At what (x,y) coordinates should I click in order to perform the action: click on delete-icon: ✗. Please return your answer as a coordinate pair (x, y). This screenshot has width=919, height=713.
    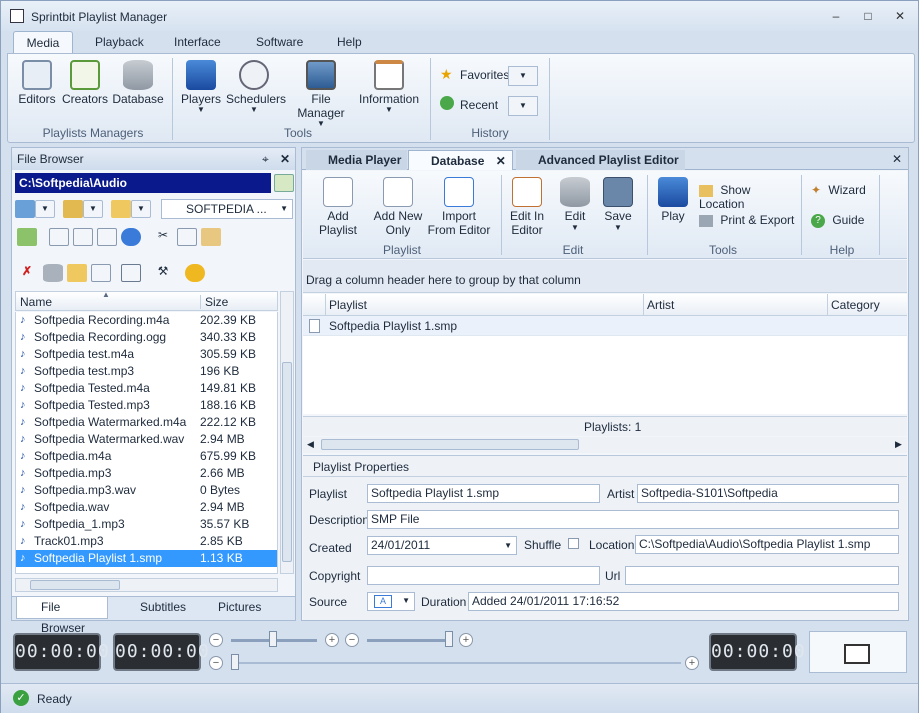
    Looking at the image, I should click on (27, 273).